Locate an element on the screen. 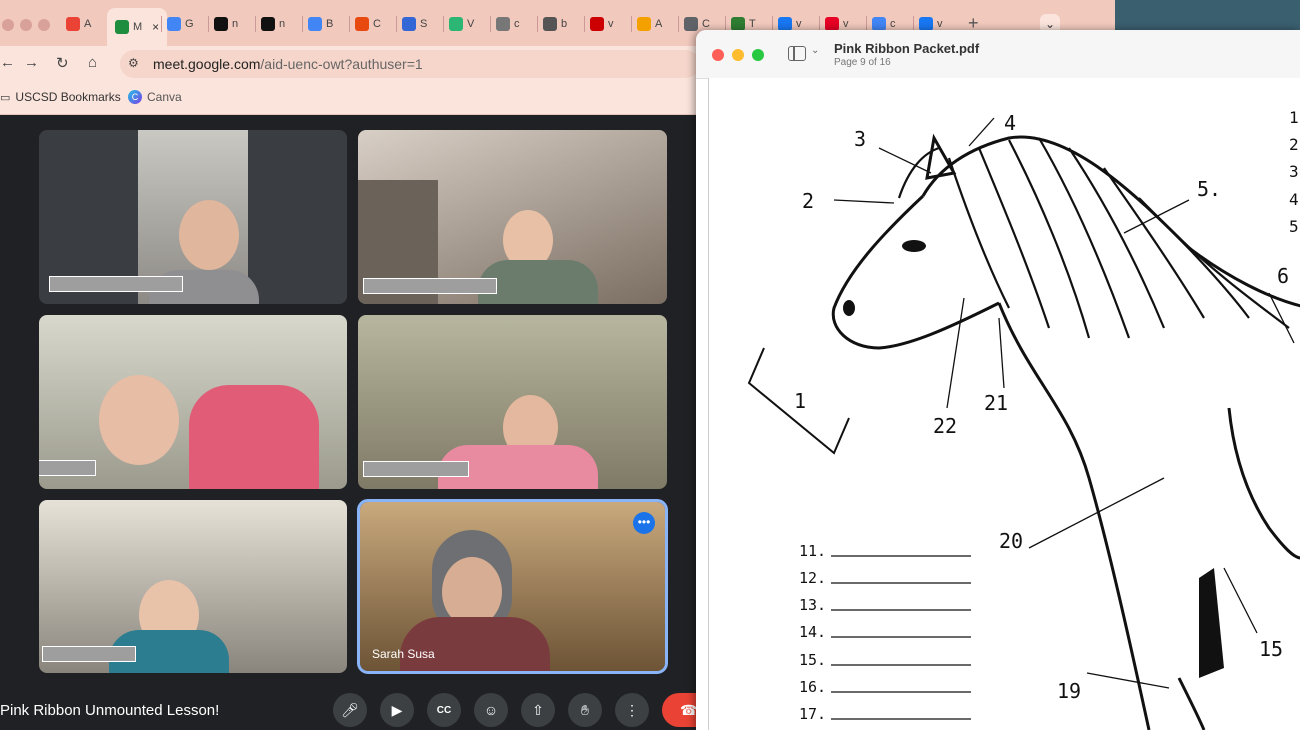  browser-tab: G is located at coordinates (180, 24).